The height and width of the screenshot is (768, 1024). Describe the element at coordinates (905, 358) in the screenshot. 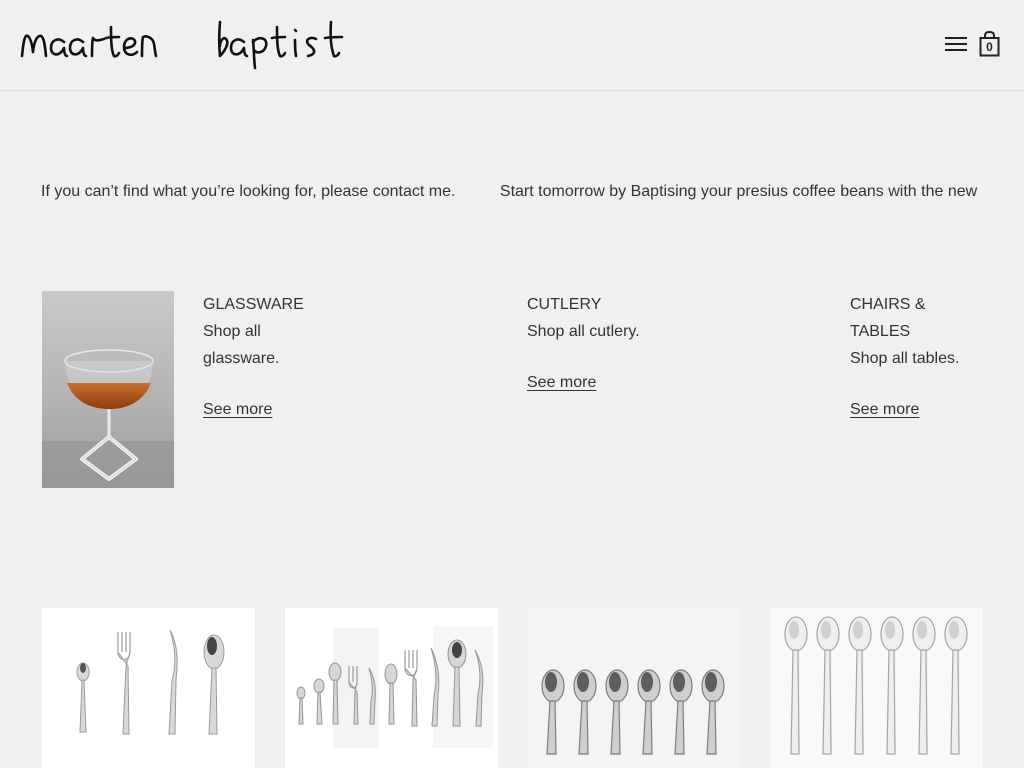

I see `category-description: Shop all tables.` at that location.